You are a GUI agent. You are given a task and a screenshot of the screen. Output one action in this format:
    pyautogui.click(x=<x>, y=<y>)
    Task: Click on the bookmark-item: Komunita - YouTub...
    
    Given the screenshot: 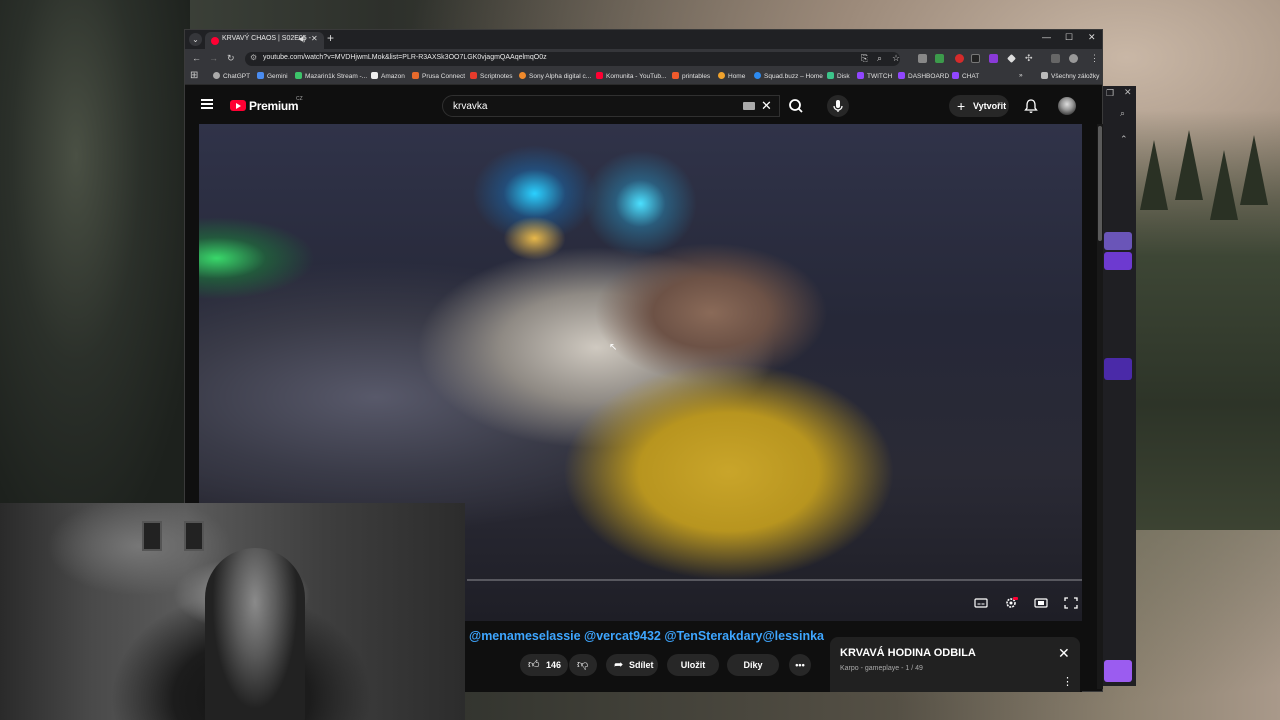 What is the action you would take?
    pyautogui.click(x=631, y=76)
    